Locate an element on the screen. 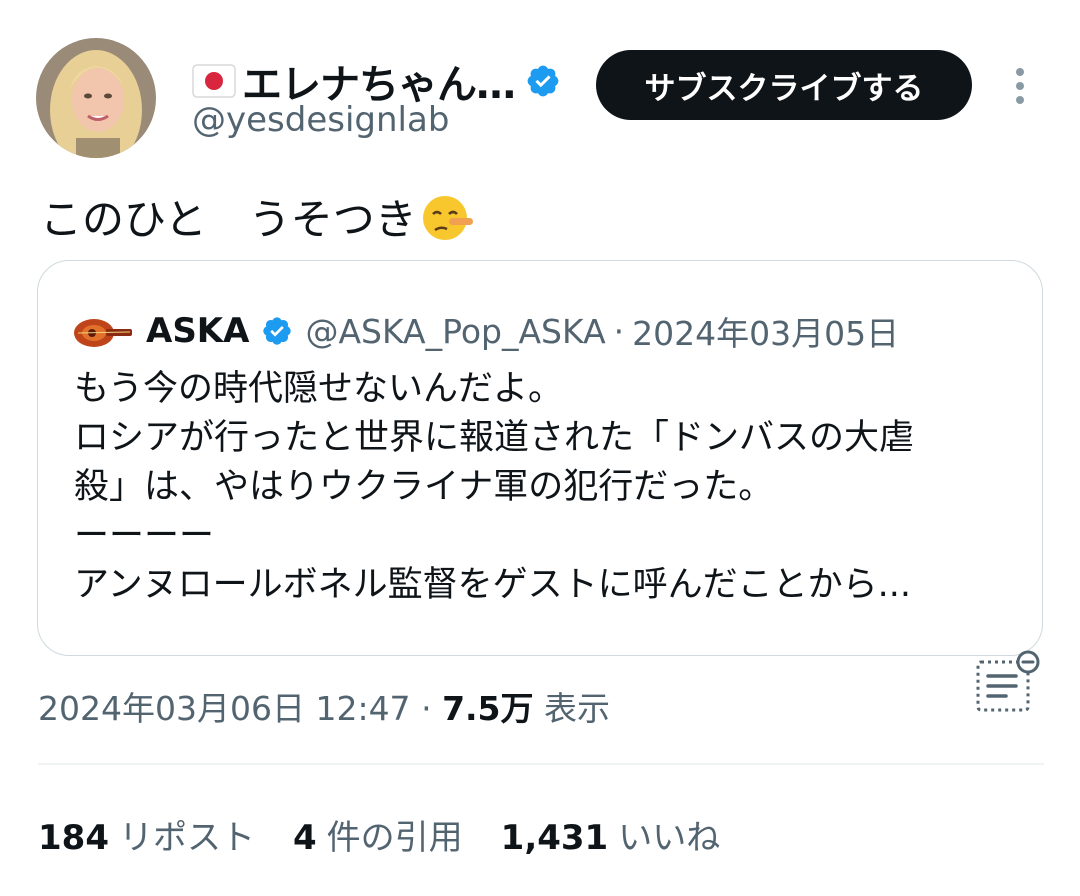 The height and width of the screenshot is (896, 1080). likes-stat: 1,431 いいね is located at coordinates (611, 834).